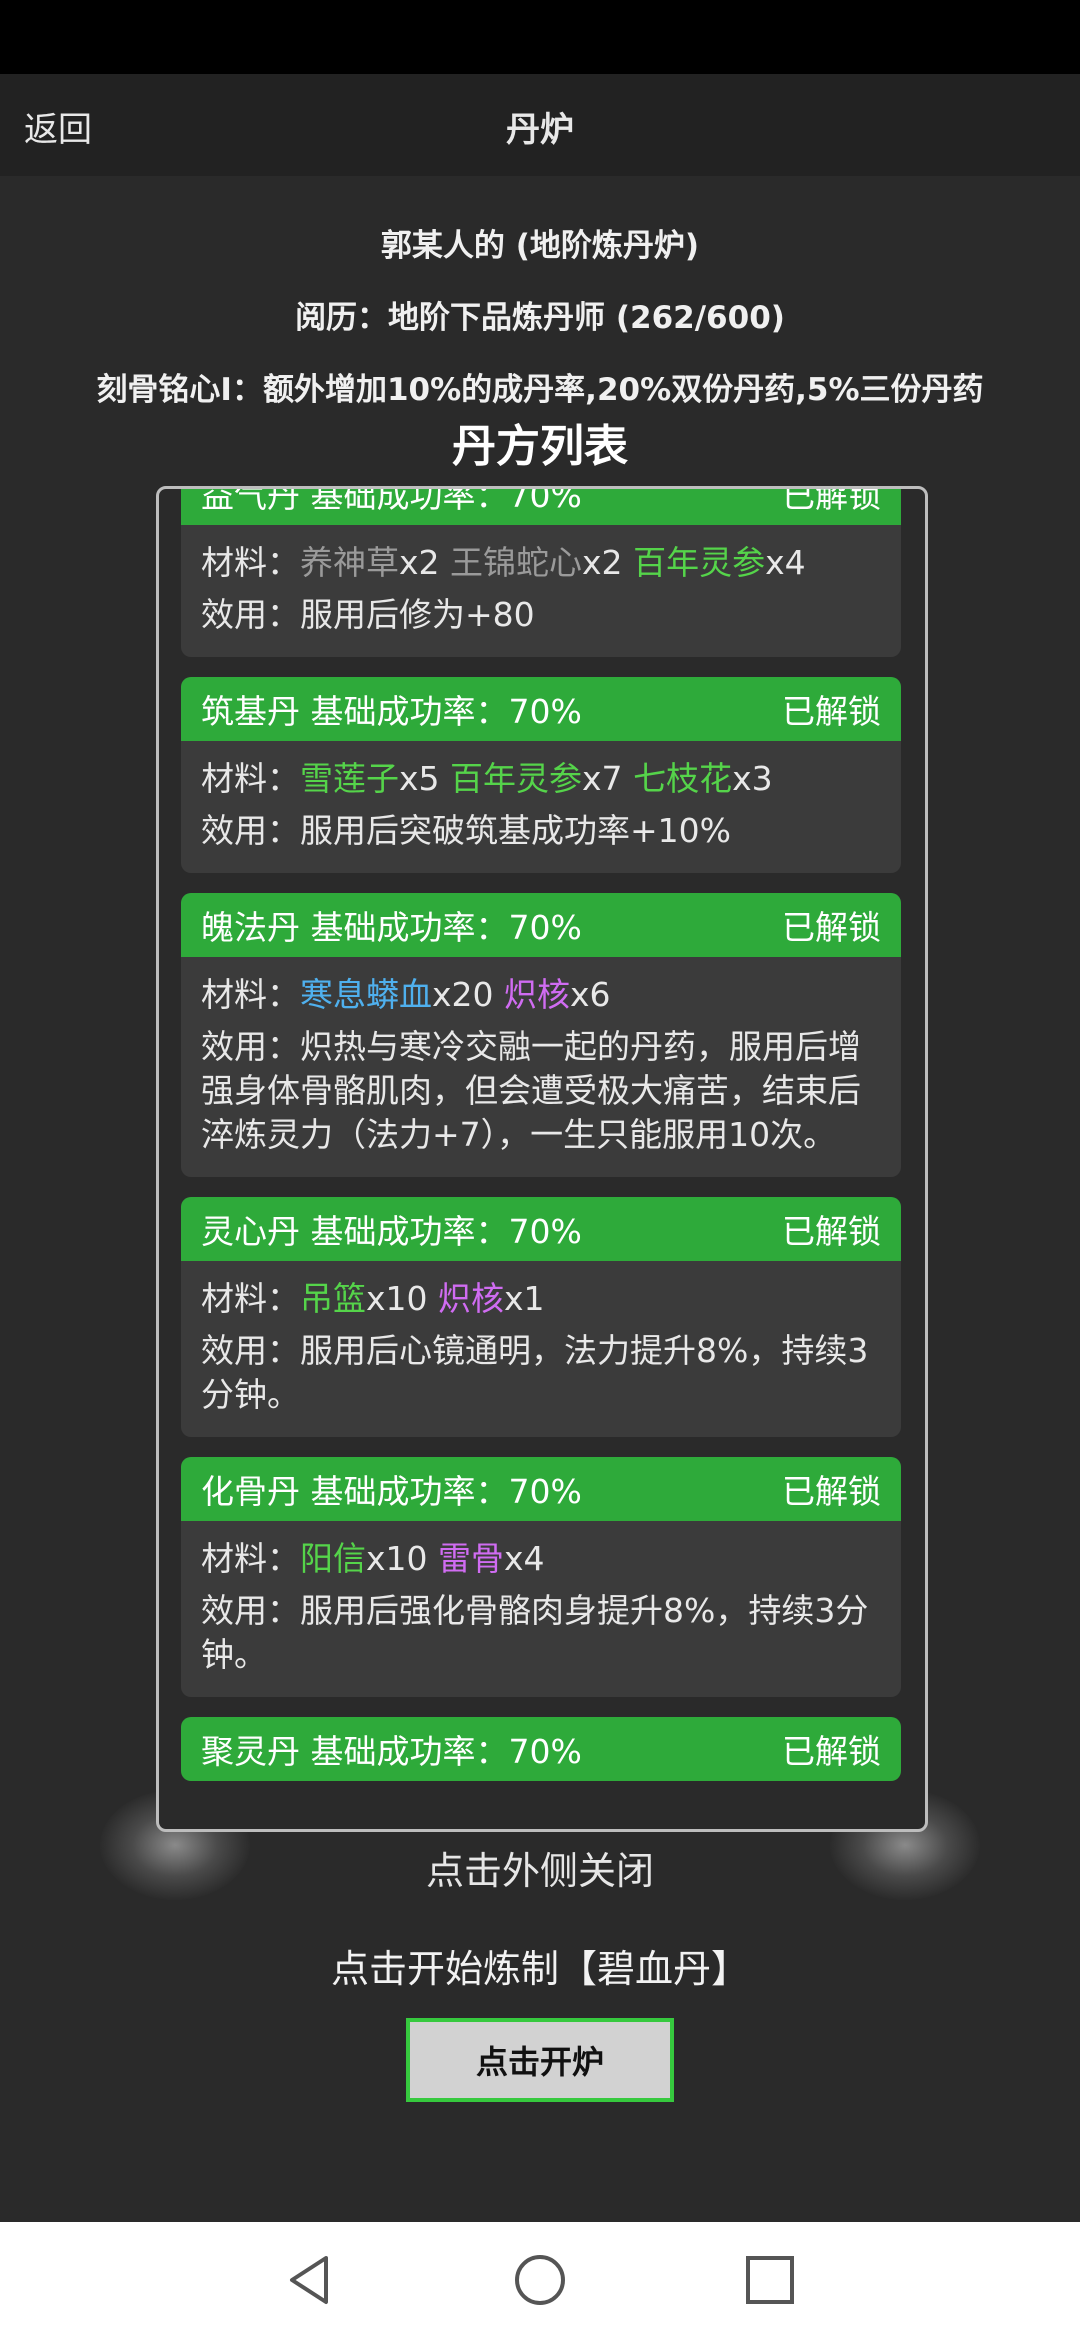 The image size is (1080, 2340). Describe the element at coordinates (471, 1558) in the screenshot. I see `material-name: 雷骨` at that location.